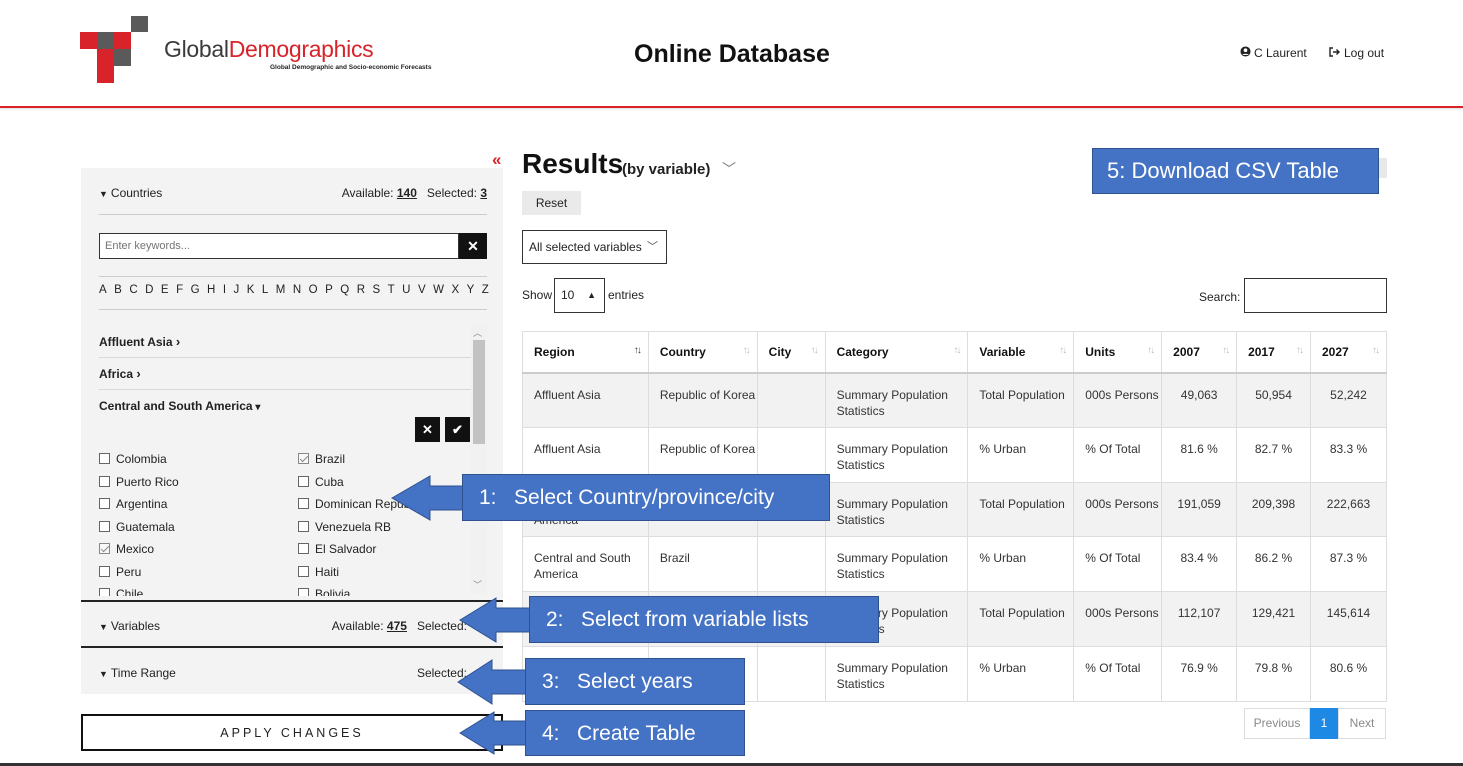 This screenshot has width=1463, height=766. I want to click on reset-button: Reset, so click(551, 203).